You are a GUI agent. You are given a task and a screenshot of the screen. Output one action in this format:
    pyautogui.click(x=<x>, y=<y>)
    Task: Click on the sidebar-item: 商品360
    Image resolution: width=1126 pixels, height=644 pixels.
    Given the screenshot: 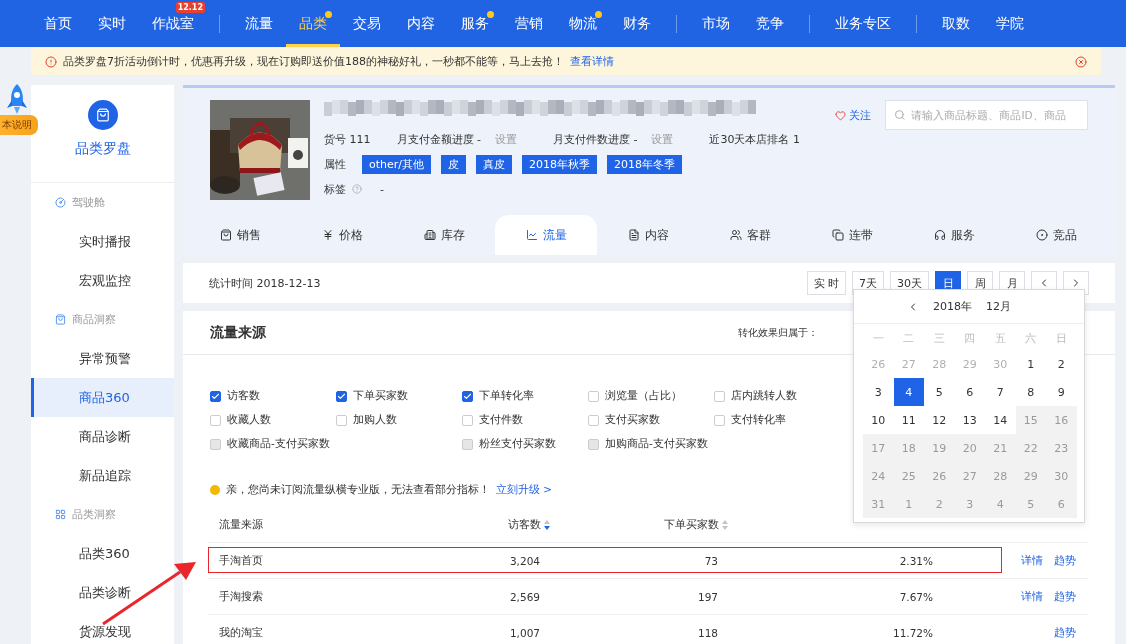 What is the action you would take?
    pyautogui.click(x=102, y=397)
    